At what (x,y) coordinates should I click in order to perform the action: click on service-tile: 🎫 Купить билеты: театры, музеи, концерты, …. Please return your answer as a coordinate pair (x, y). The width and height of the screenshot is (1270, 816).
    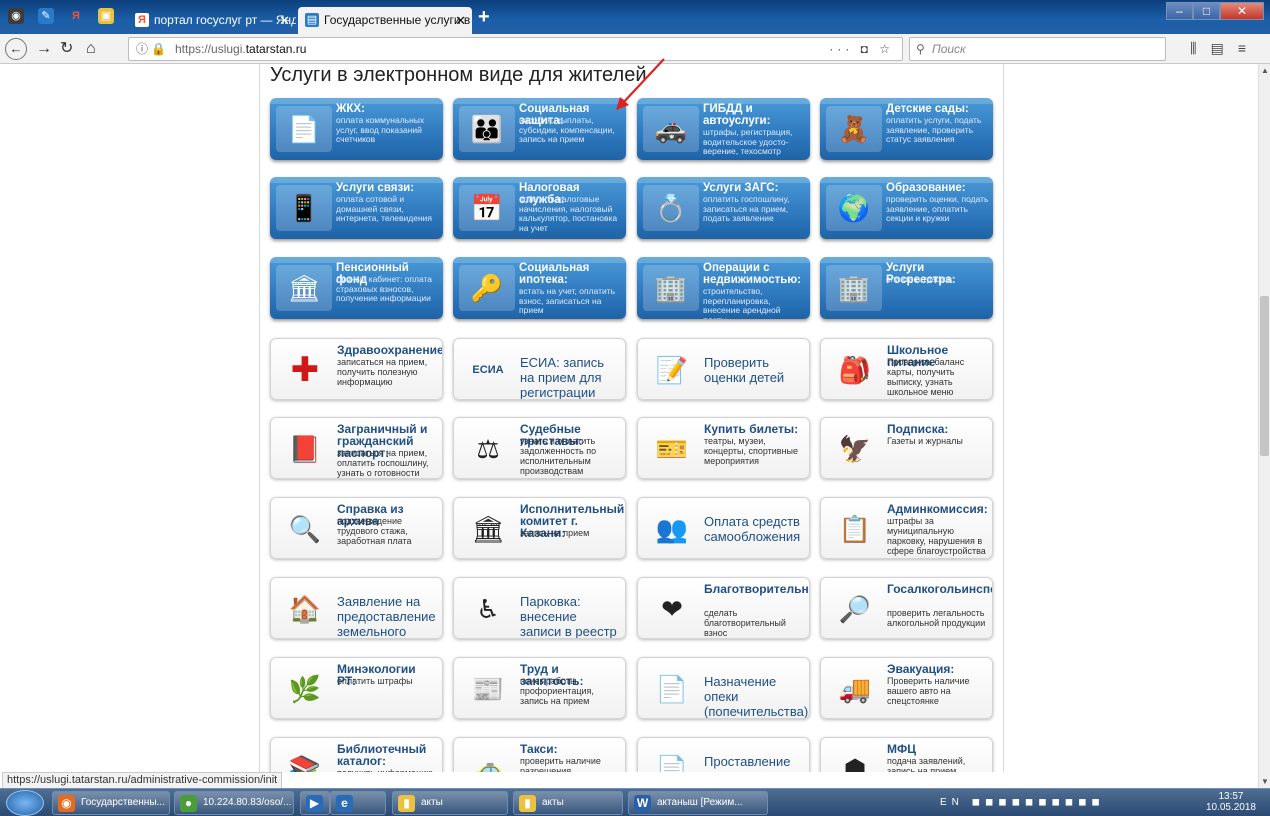
    Looking at the image, I should click on (723, 448).